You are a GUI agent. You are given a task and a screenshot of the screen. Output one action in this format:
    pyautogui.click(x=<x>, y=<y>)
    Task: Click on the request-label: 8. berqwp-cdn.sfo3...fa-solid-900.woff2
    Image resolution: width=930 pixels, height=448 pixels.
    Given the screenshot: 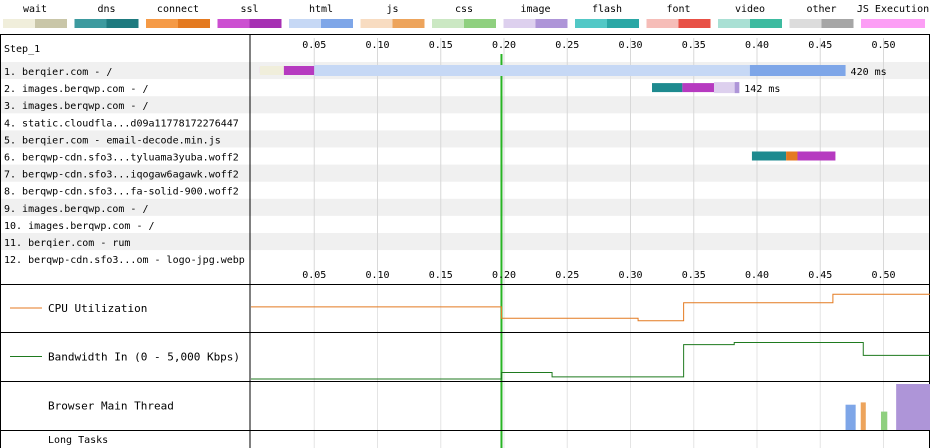 What is the action you would take?
    pyautogui.click(x=121, y=192)
    